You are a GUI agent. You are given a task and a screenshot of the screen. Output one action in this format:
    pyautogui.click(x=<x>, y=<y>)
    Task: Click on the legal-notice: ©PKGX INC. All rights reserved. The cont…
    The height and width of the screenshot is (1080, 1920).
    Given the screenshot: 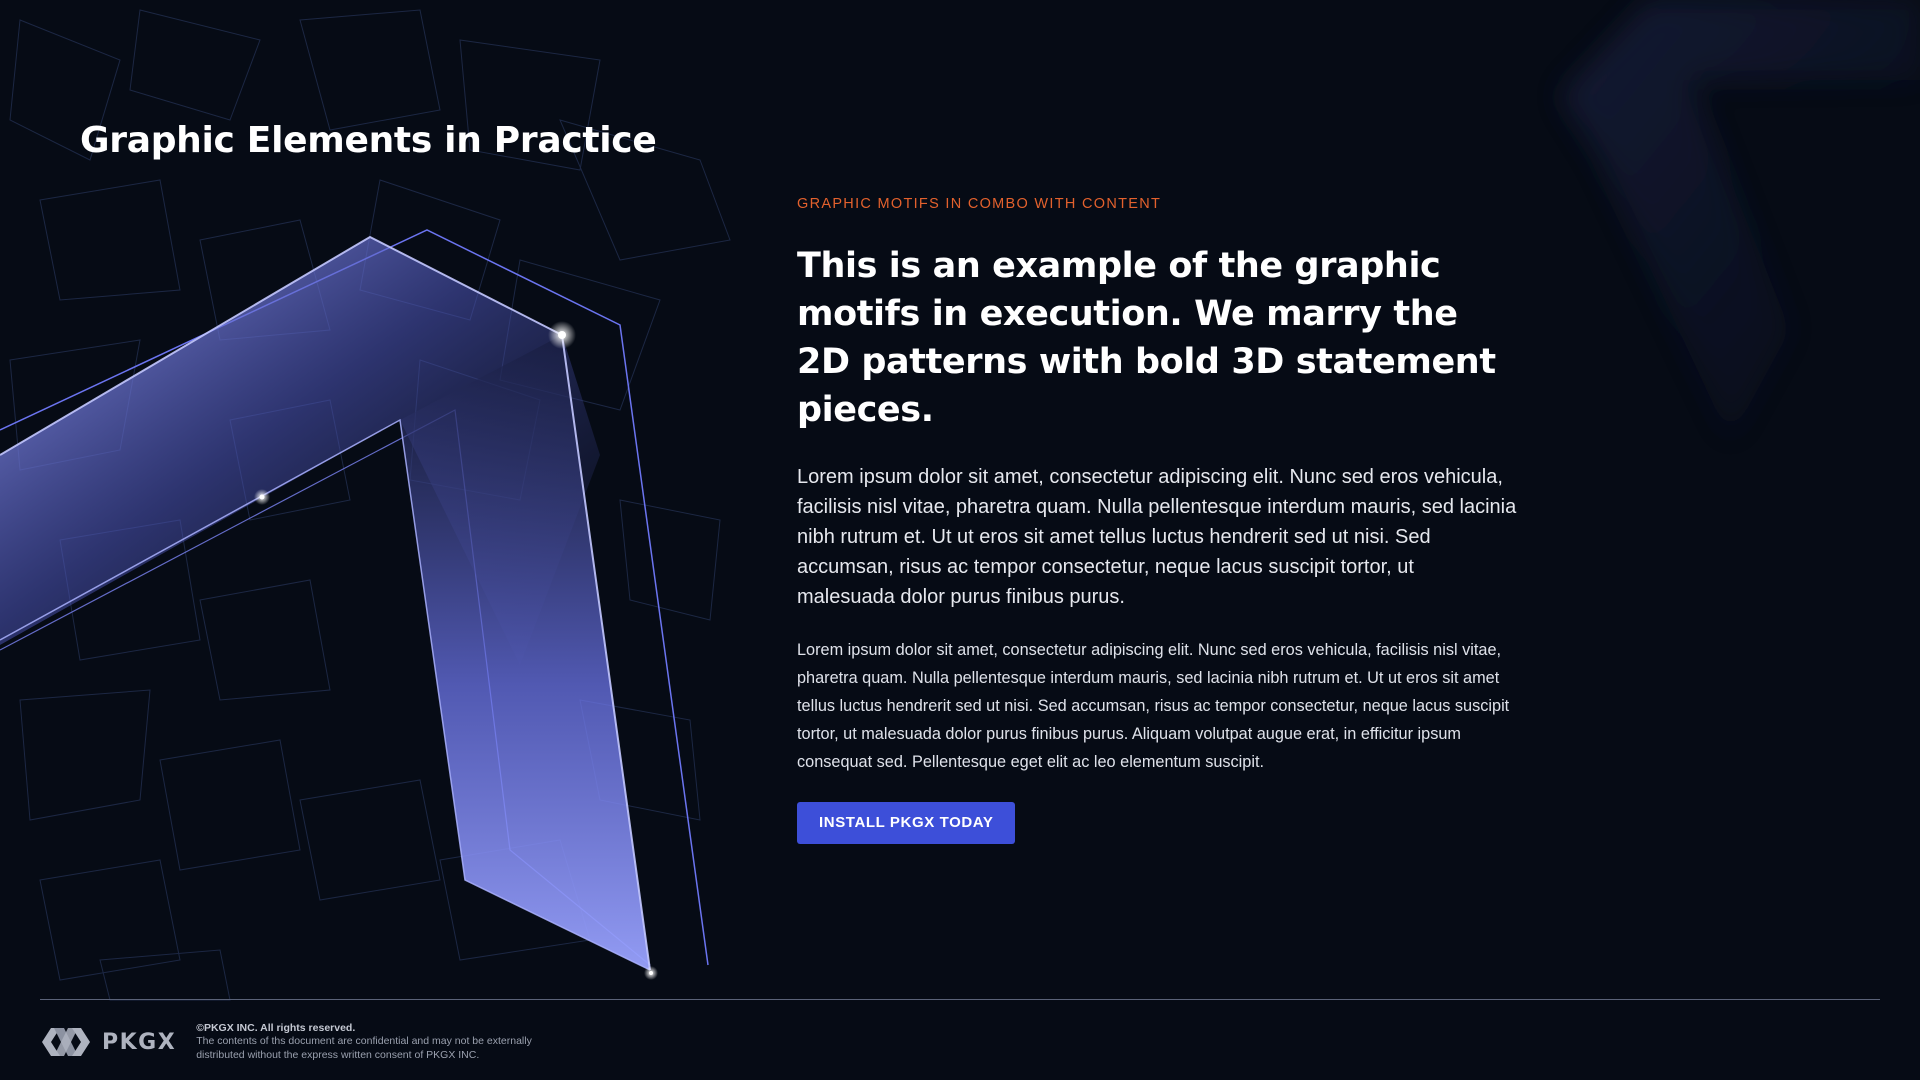 What is the action you would take?
    pyautogui.click(x=376, y=1042)
    